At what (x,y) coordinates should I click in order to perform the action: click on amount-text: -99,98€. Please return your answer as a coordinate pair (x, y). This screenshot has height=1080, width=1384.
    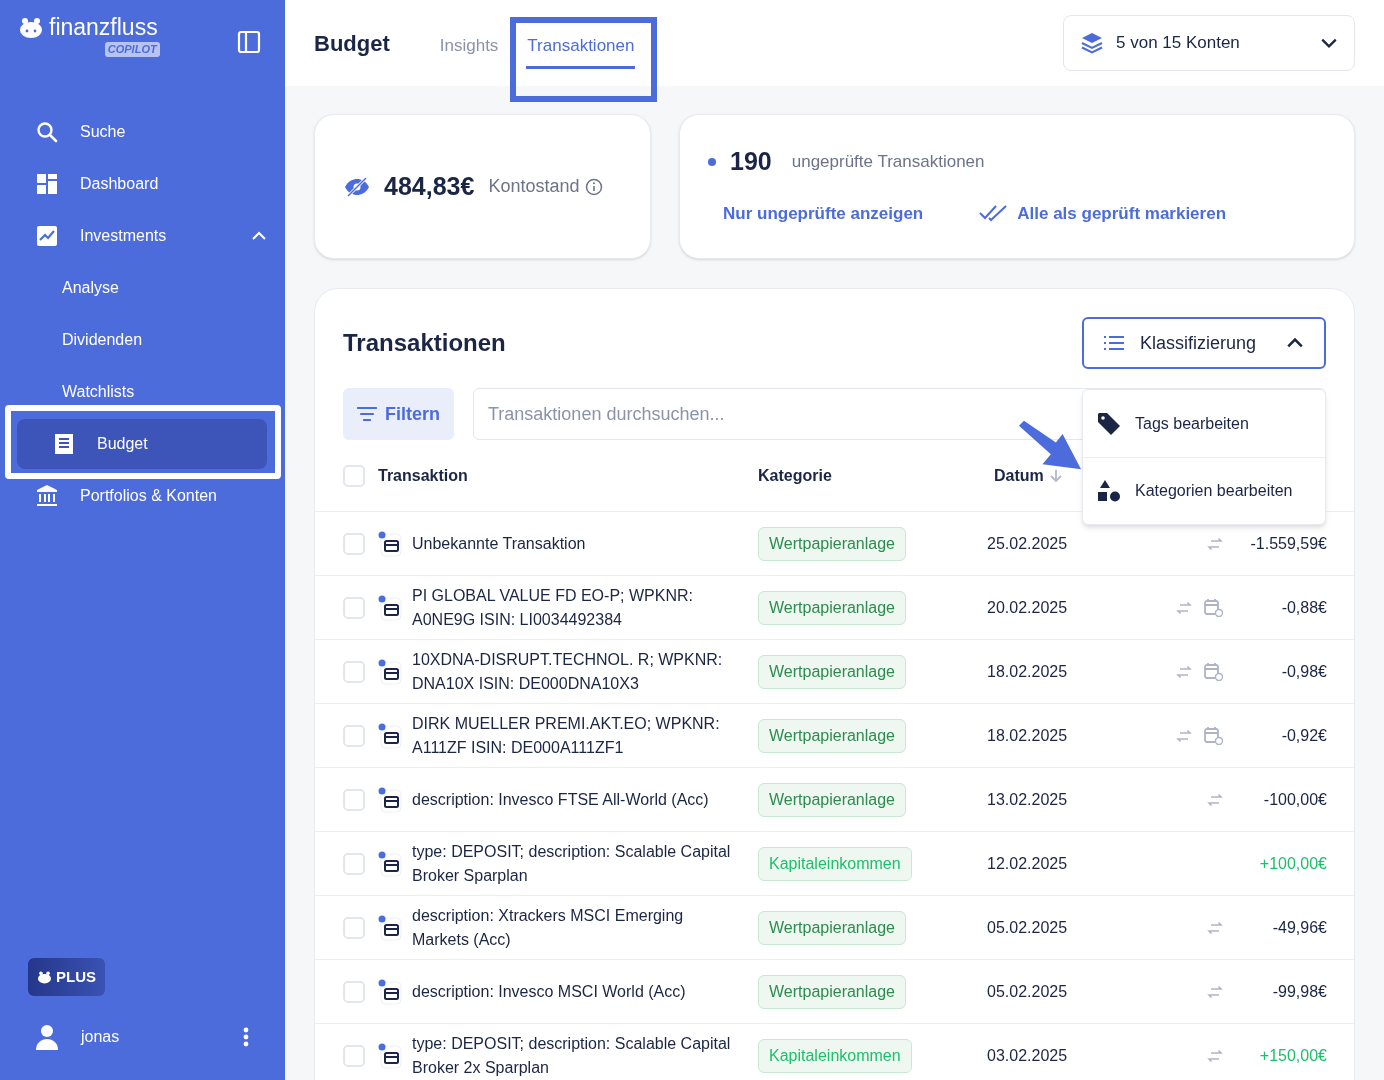
    Looking at the image, I should click on (1299, 991).